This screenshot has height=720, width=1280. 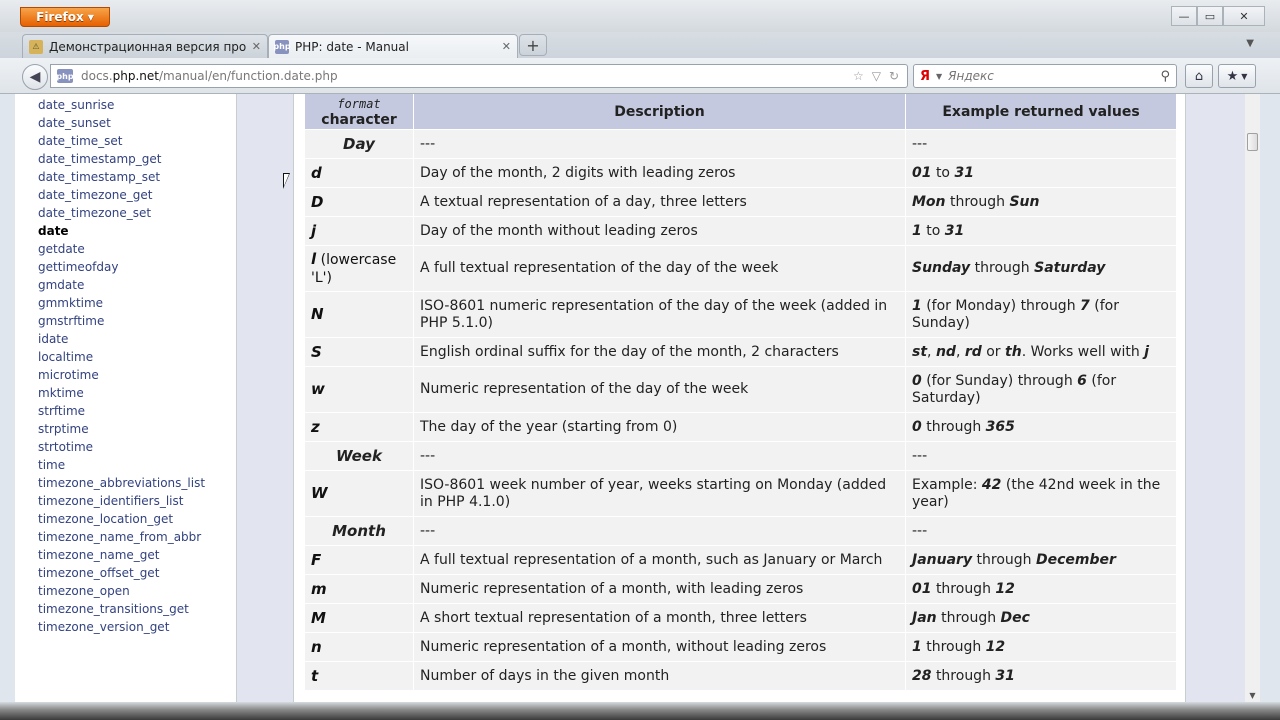 I want to click on firefox-menu-button: Firefox ▼, so click(x=65, y=17).